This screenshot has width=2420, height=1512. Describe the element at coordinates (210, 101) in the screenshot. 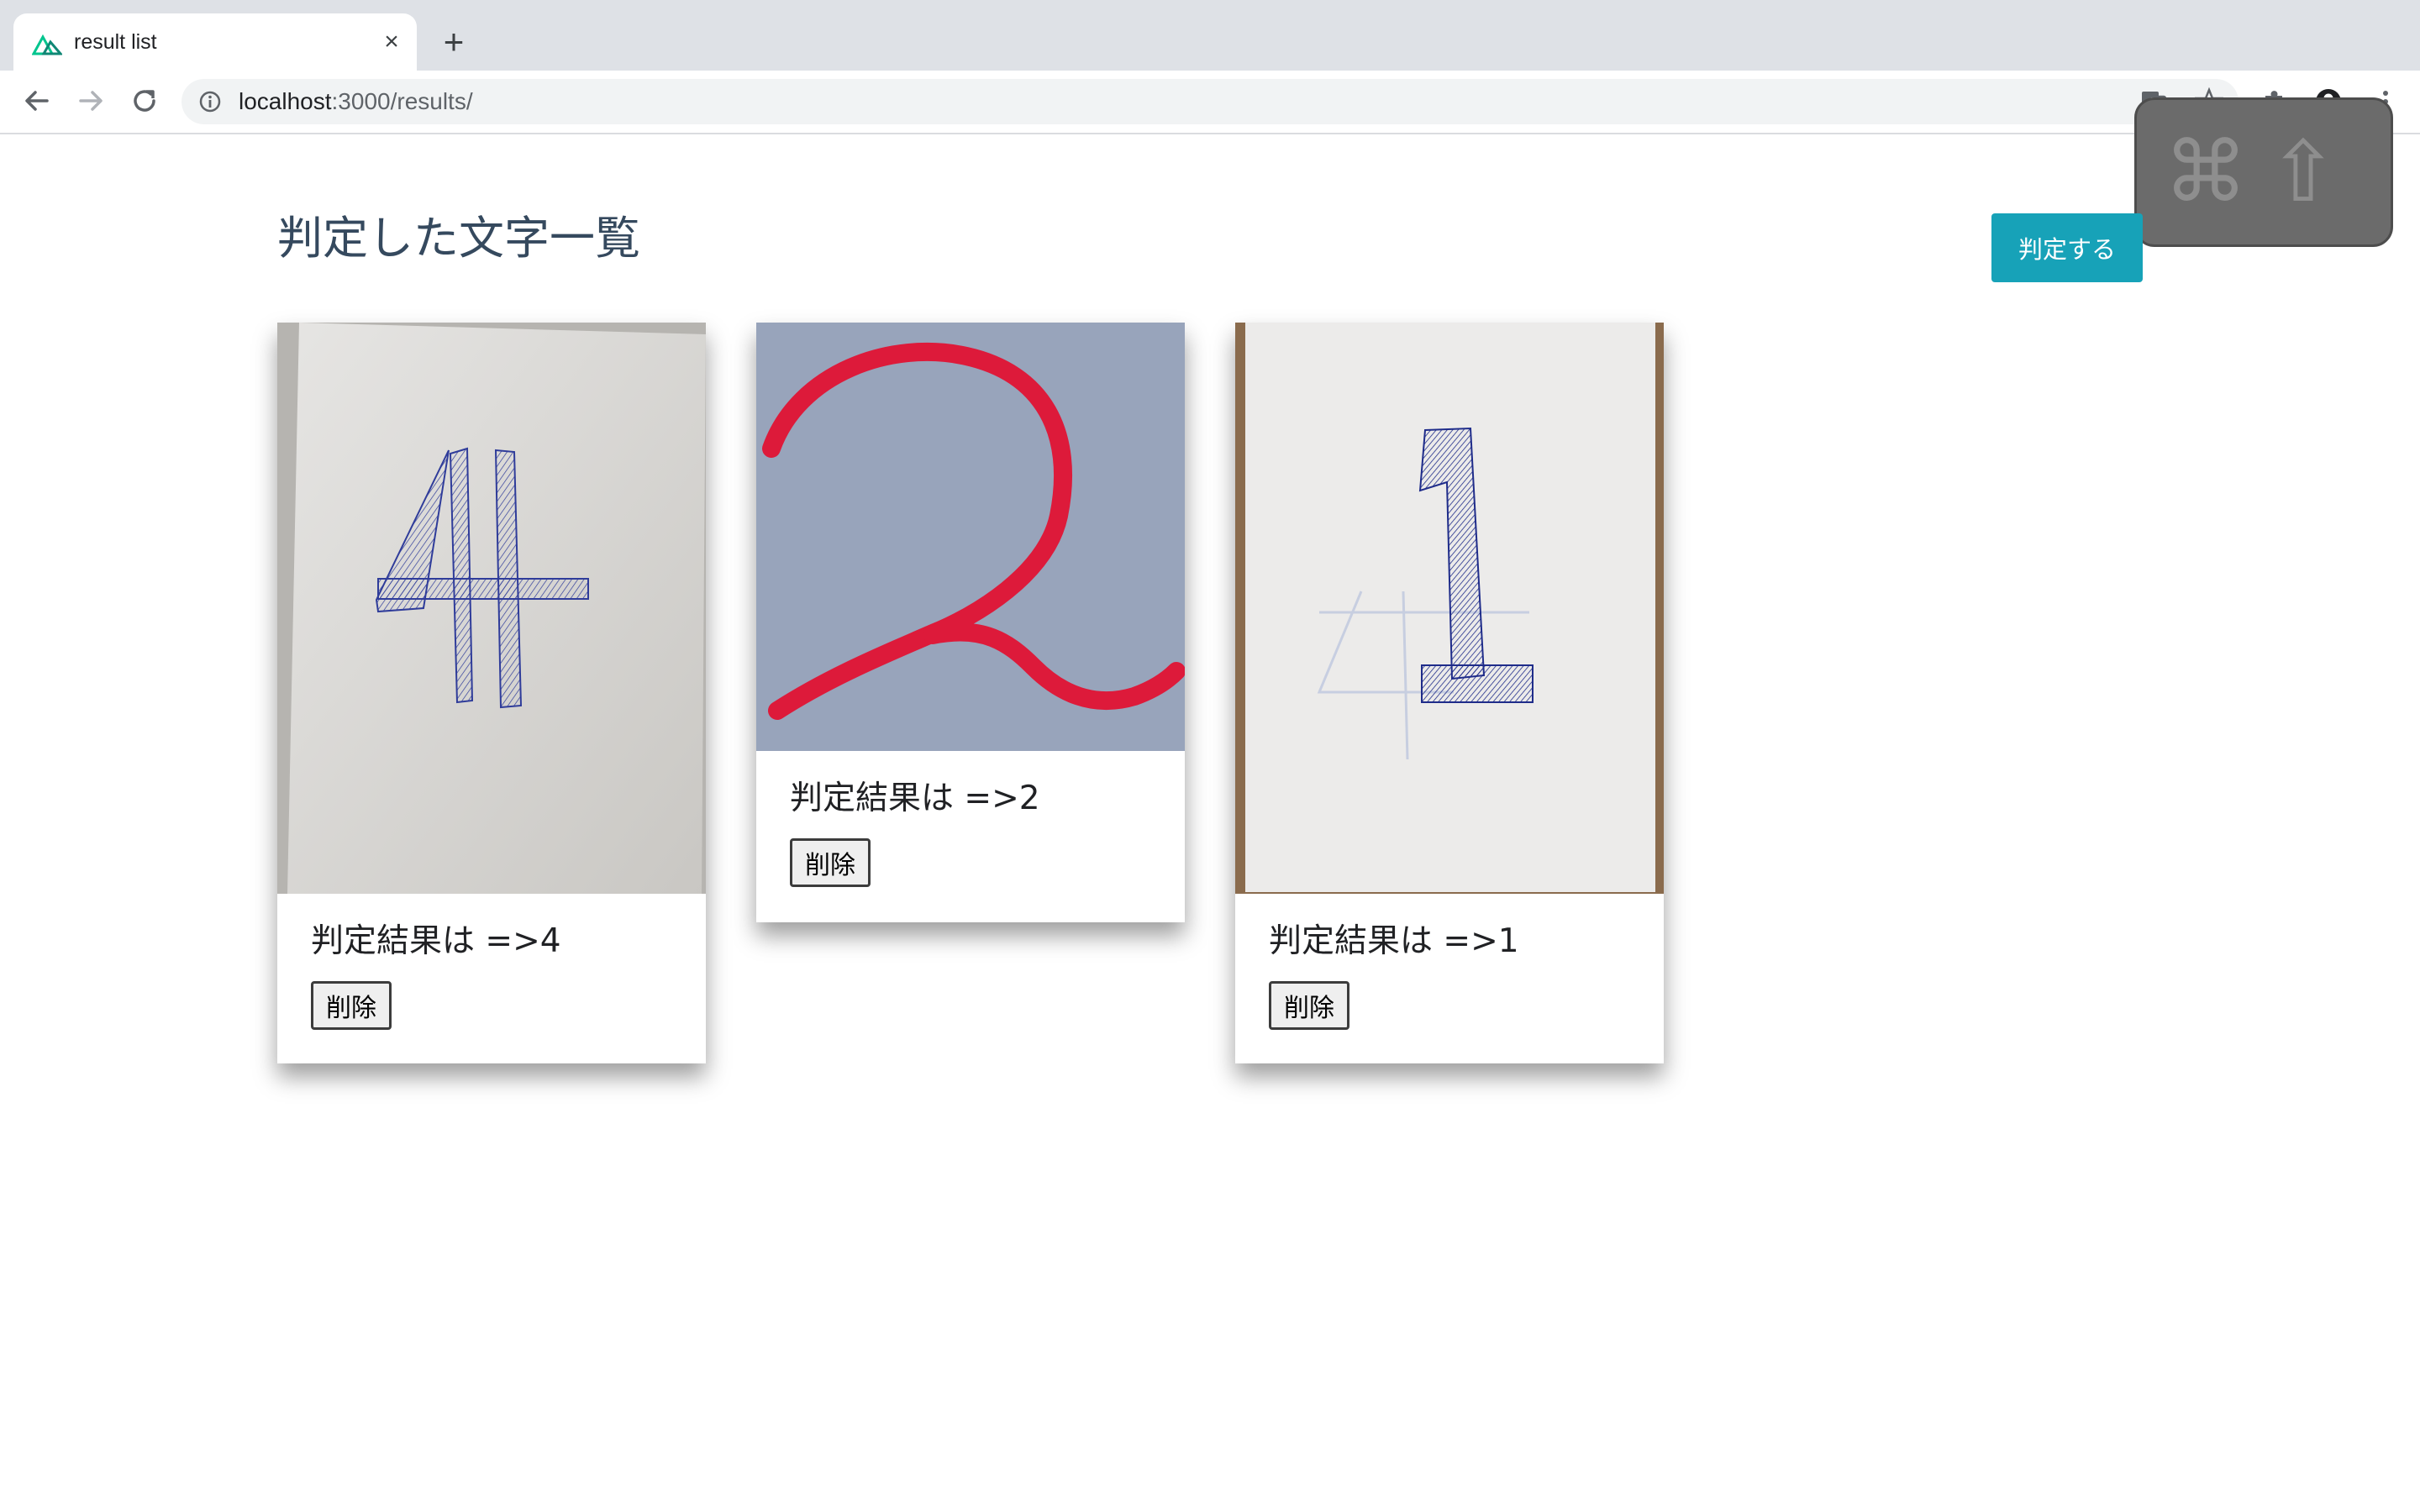

I see `site-info-icon` at that location.